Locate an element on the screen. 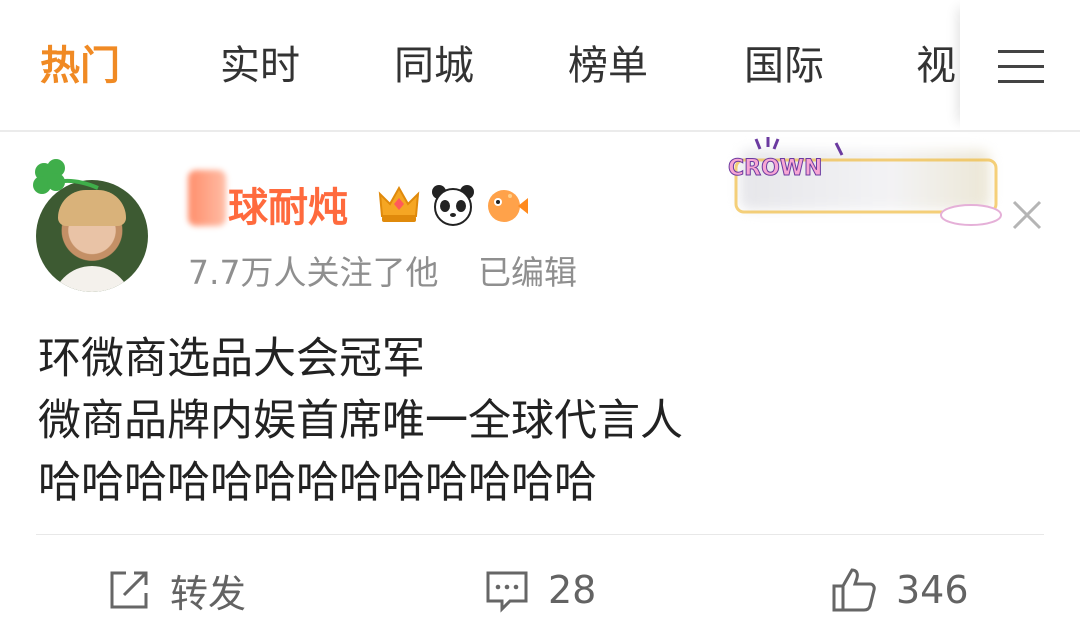 Image resolution: width=1080 pixels, height=639 pixels. crown-decoration-card: CROWN is located at coordinates (865, 181).